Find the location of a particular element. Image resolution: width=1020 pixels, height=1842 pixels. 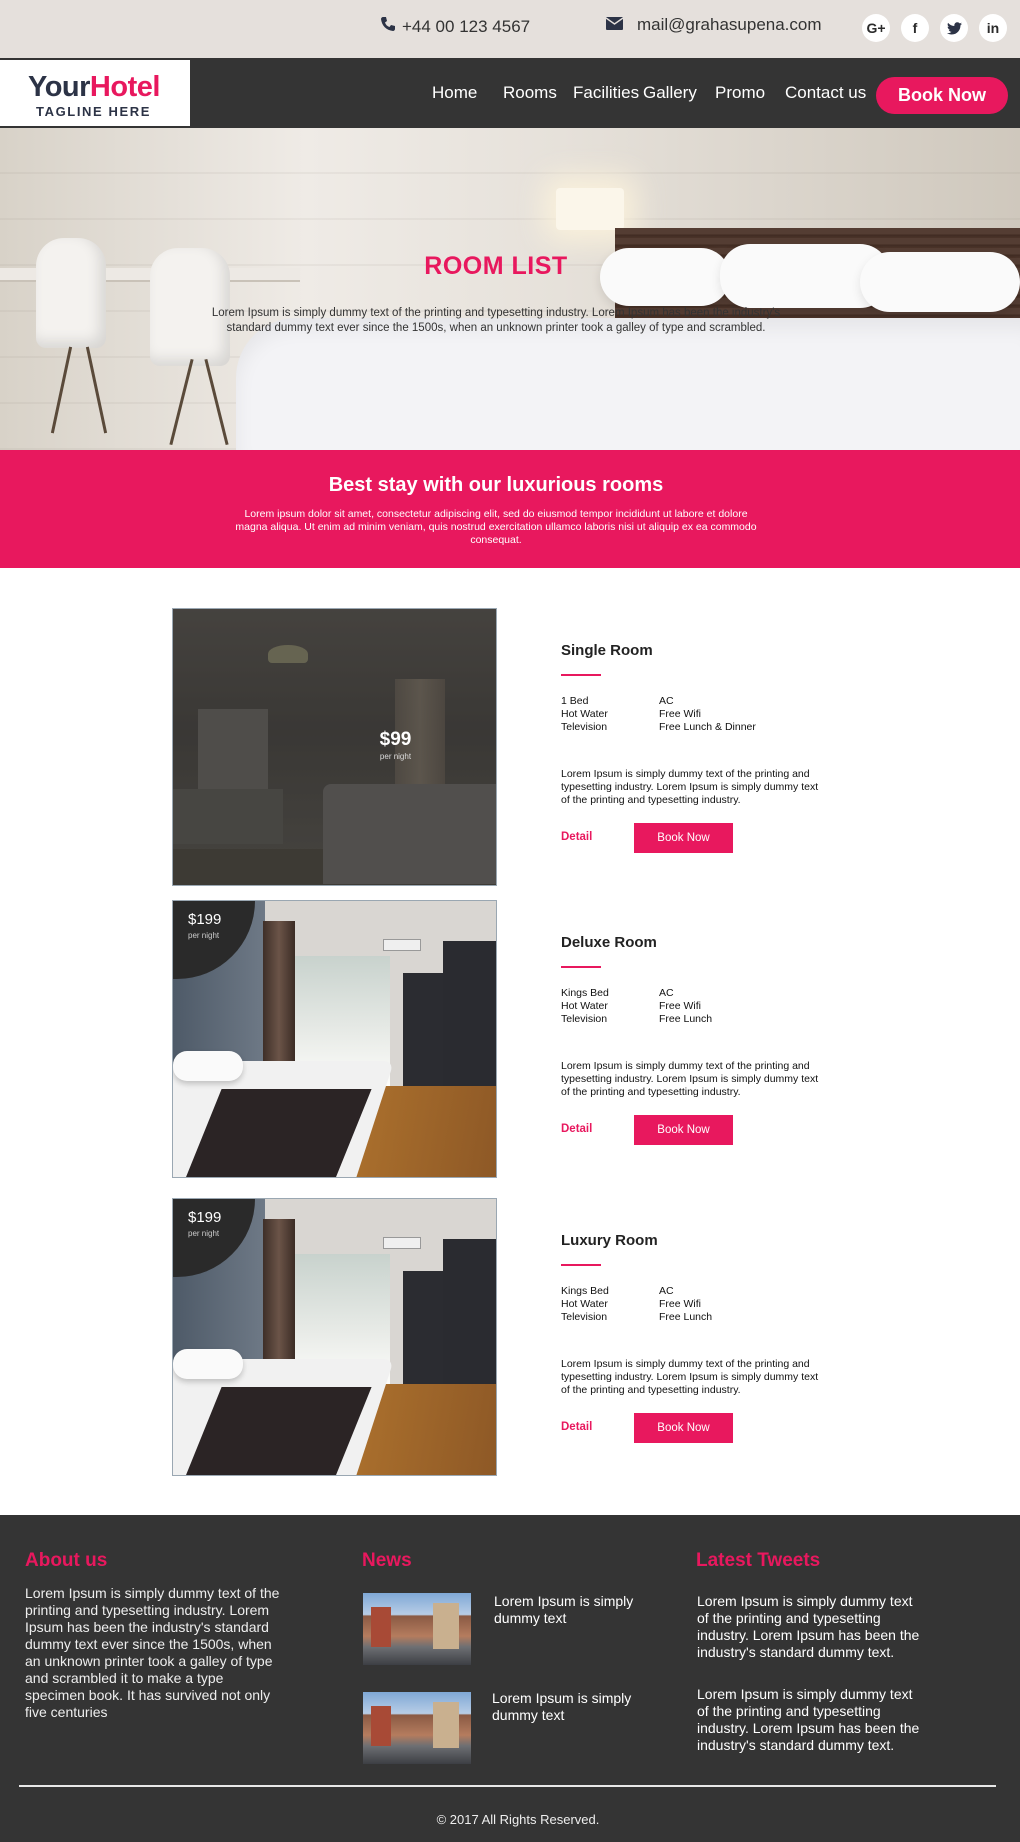

bed-image is located at coordinates (628, 384).